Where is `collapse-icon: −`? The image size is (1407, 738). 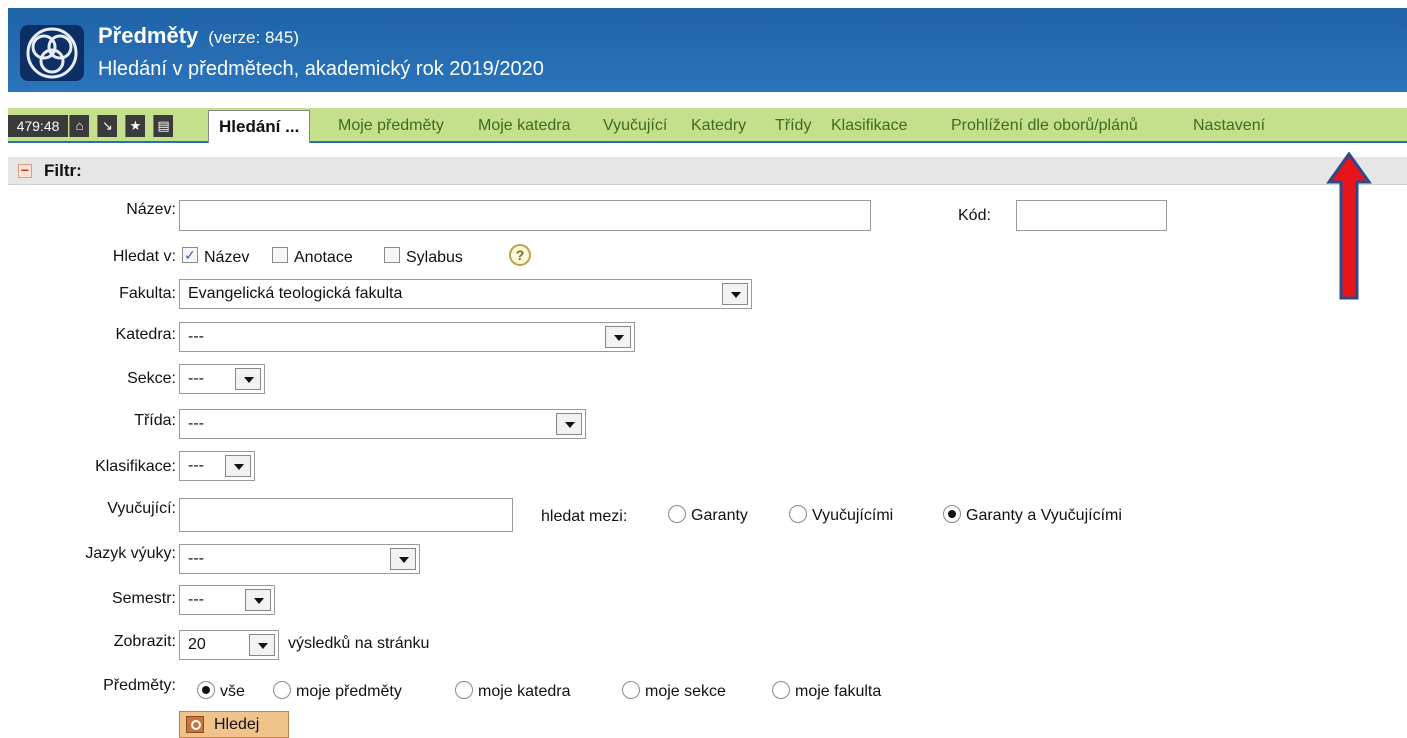 collapse-icon: − is located at coordinates (25, 170).